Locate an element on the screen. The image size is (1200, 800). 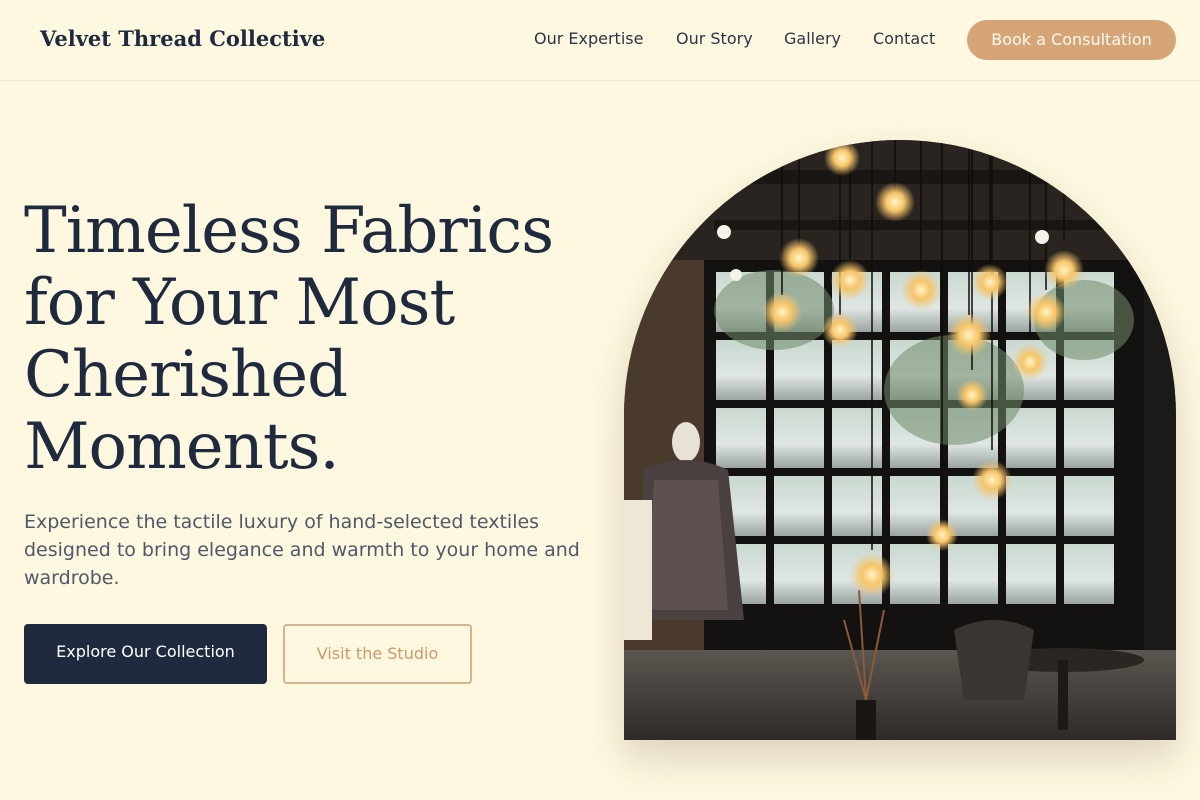
nav-link-contact: Contact is located at coordinates (904, 38).